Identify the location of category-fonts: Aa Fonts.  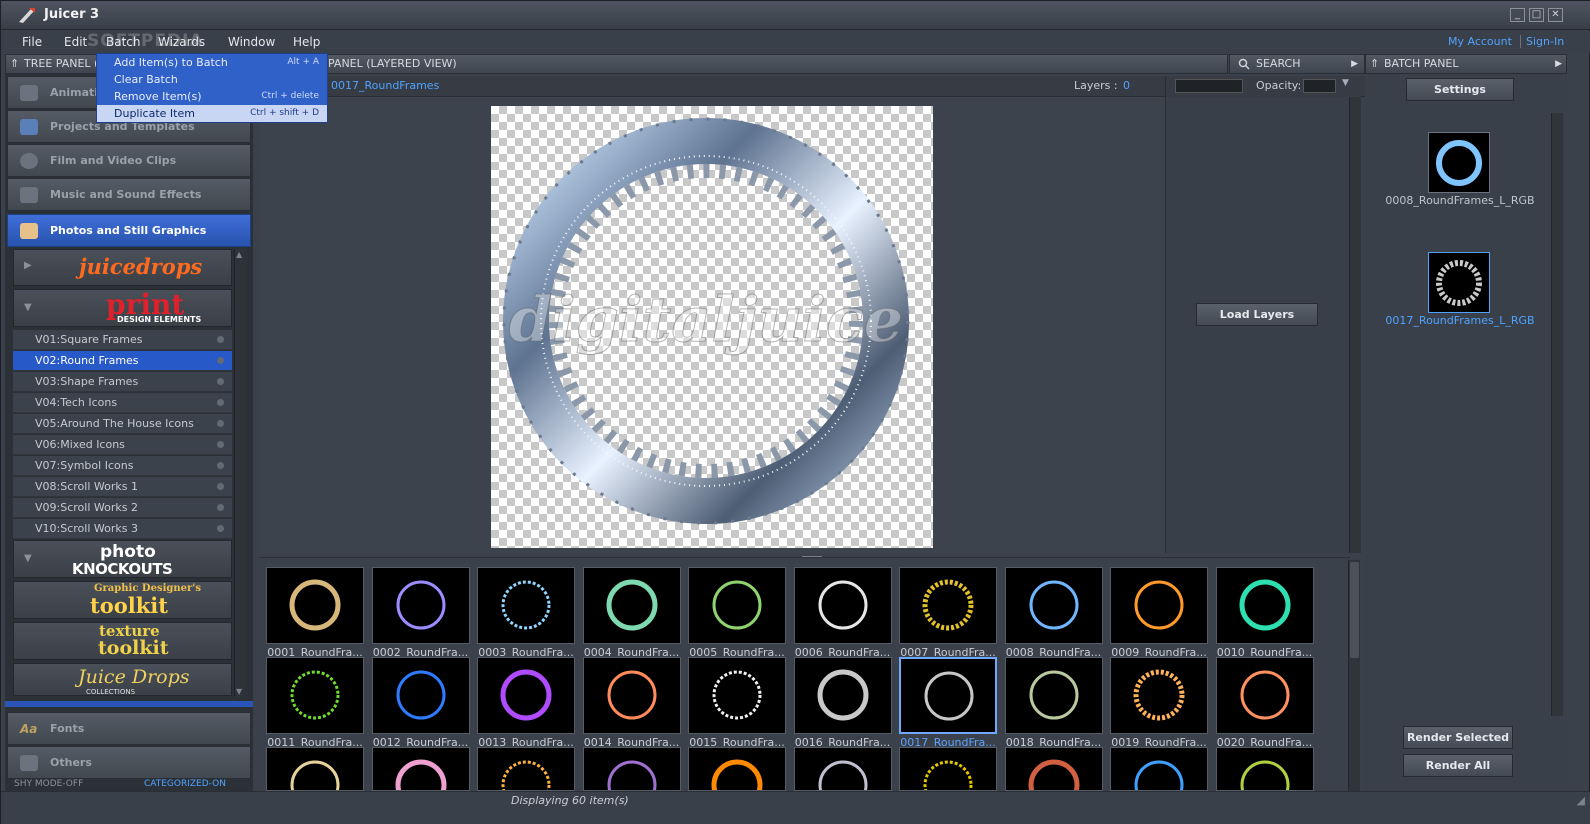
(129, 728).